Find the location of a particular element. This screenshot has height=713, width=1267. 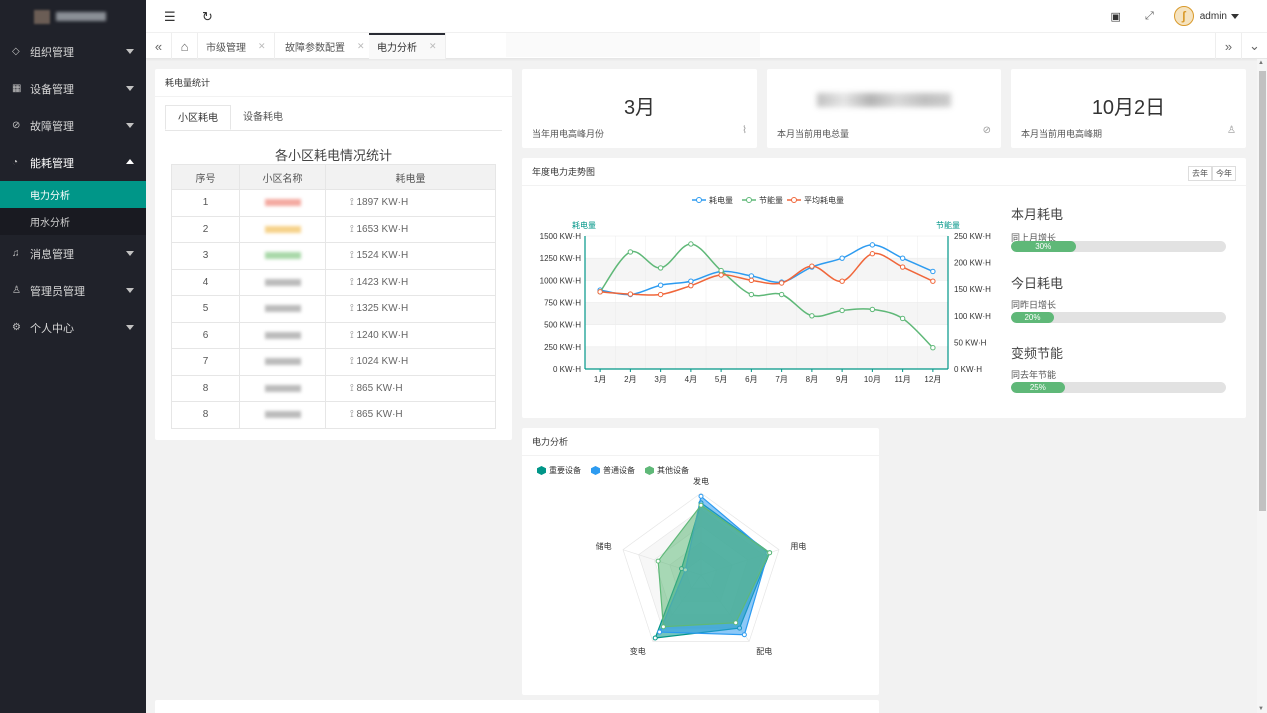

table-header-row: 序号 小区名称 耗电量 is located at coordinates (333, 177).